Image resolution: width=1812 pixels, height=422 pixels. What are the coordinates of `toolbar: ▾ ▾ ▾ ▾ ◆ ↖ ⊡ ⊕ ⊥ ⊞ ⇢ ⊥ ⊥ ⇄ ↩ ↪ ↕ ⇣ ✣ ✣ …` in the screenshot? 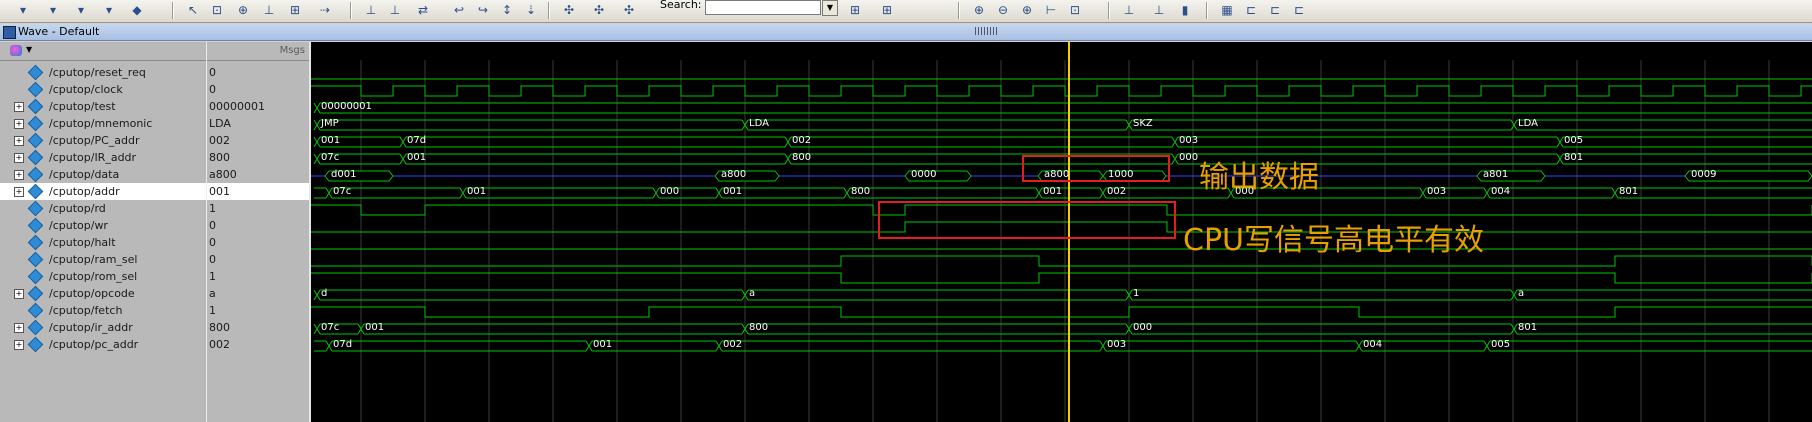 It's located at (906, 11).